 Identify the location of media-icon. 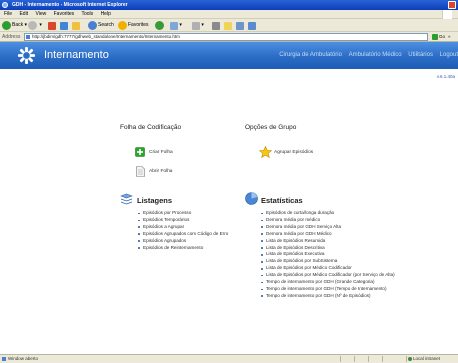
(159, 25).